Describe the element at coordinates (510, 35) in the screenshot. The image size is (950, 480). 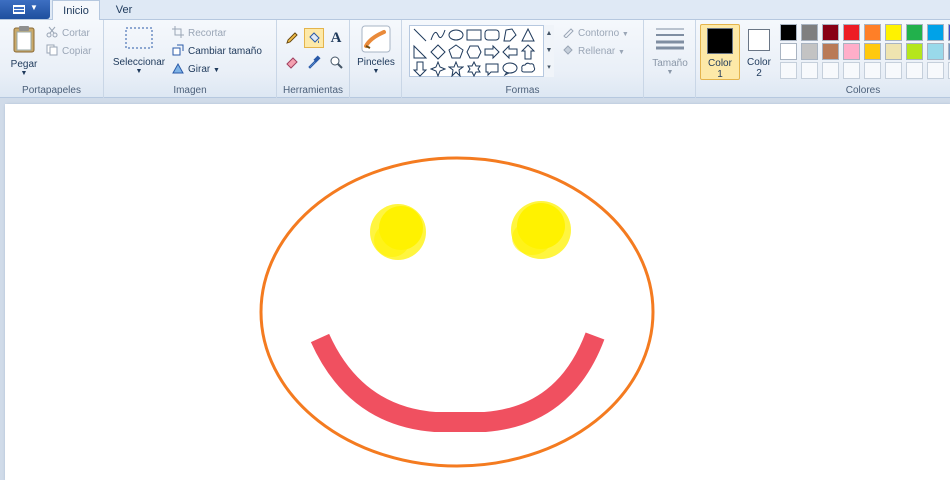
I see `polygon-shape-icon` at that location.